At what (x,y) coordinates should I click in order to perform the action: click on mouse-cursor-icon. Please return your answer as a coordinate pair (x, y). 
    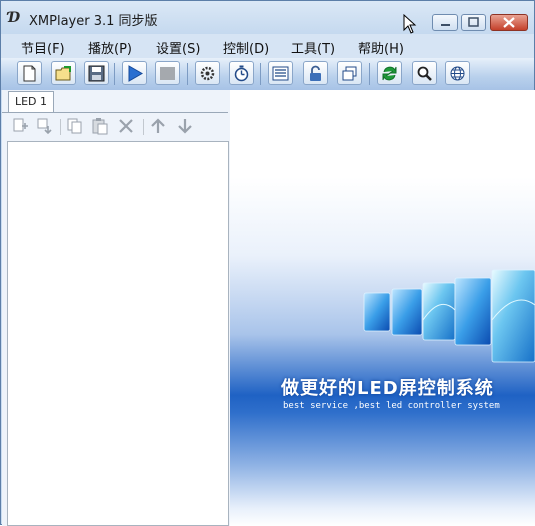
    Looking at the image, I should click on (410, 24).